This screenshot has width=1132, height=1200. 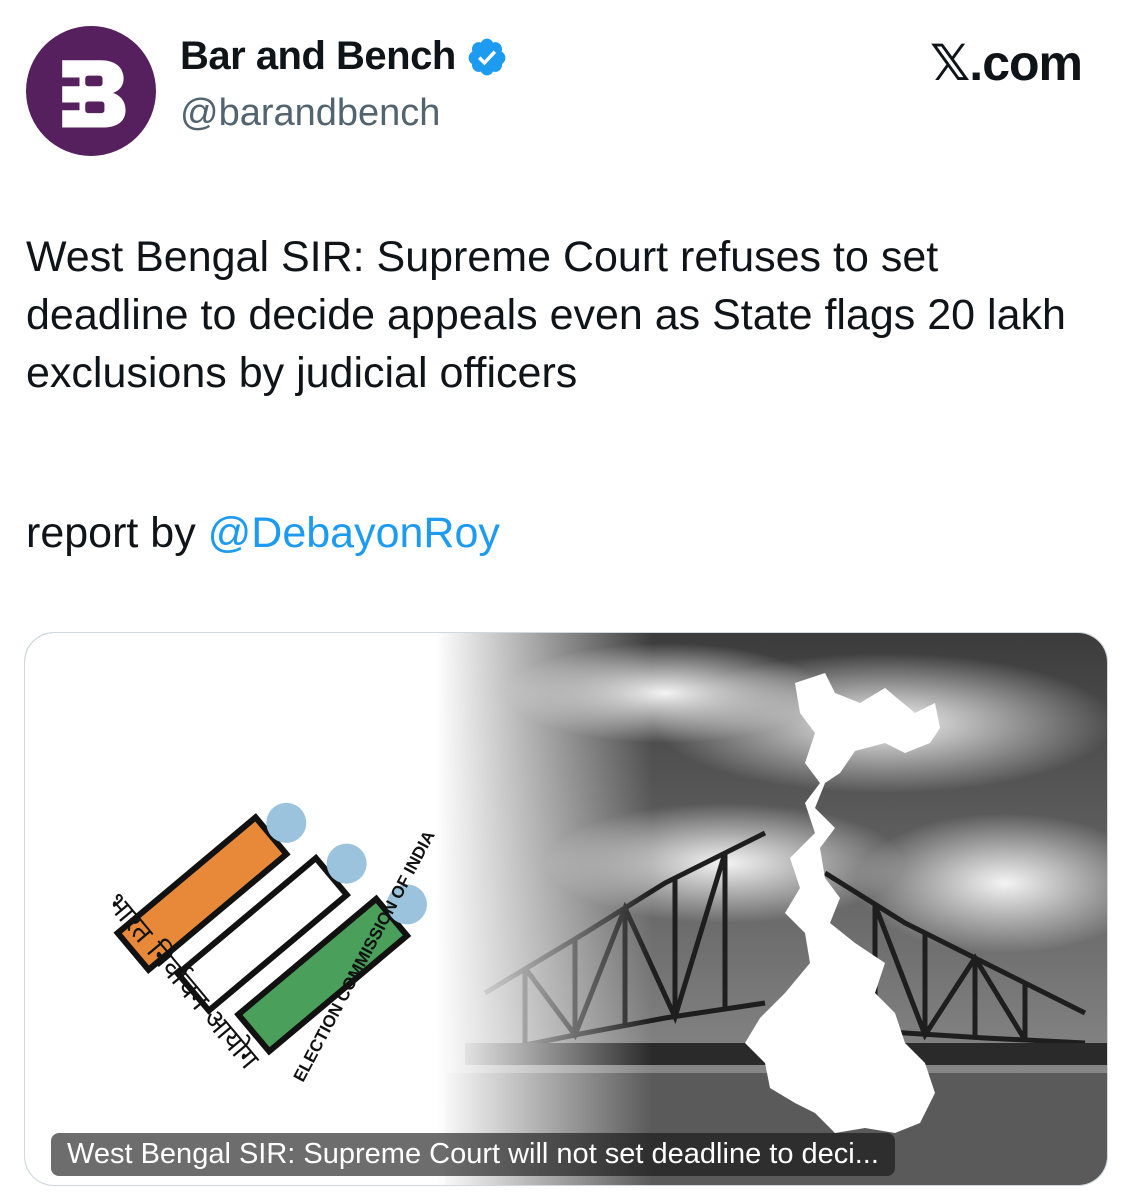 I want to click on byline-prefix: report by, so click(x=117, y=533).